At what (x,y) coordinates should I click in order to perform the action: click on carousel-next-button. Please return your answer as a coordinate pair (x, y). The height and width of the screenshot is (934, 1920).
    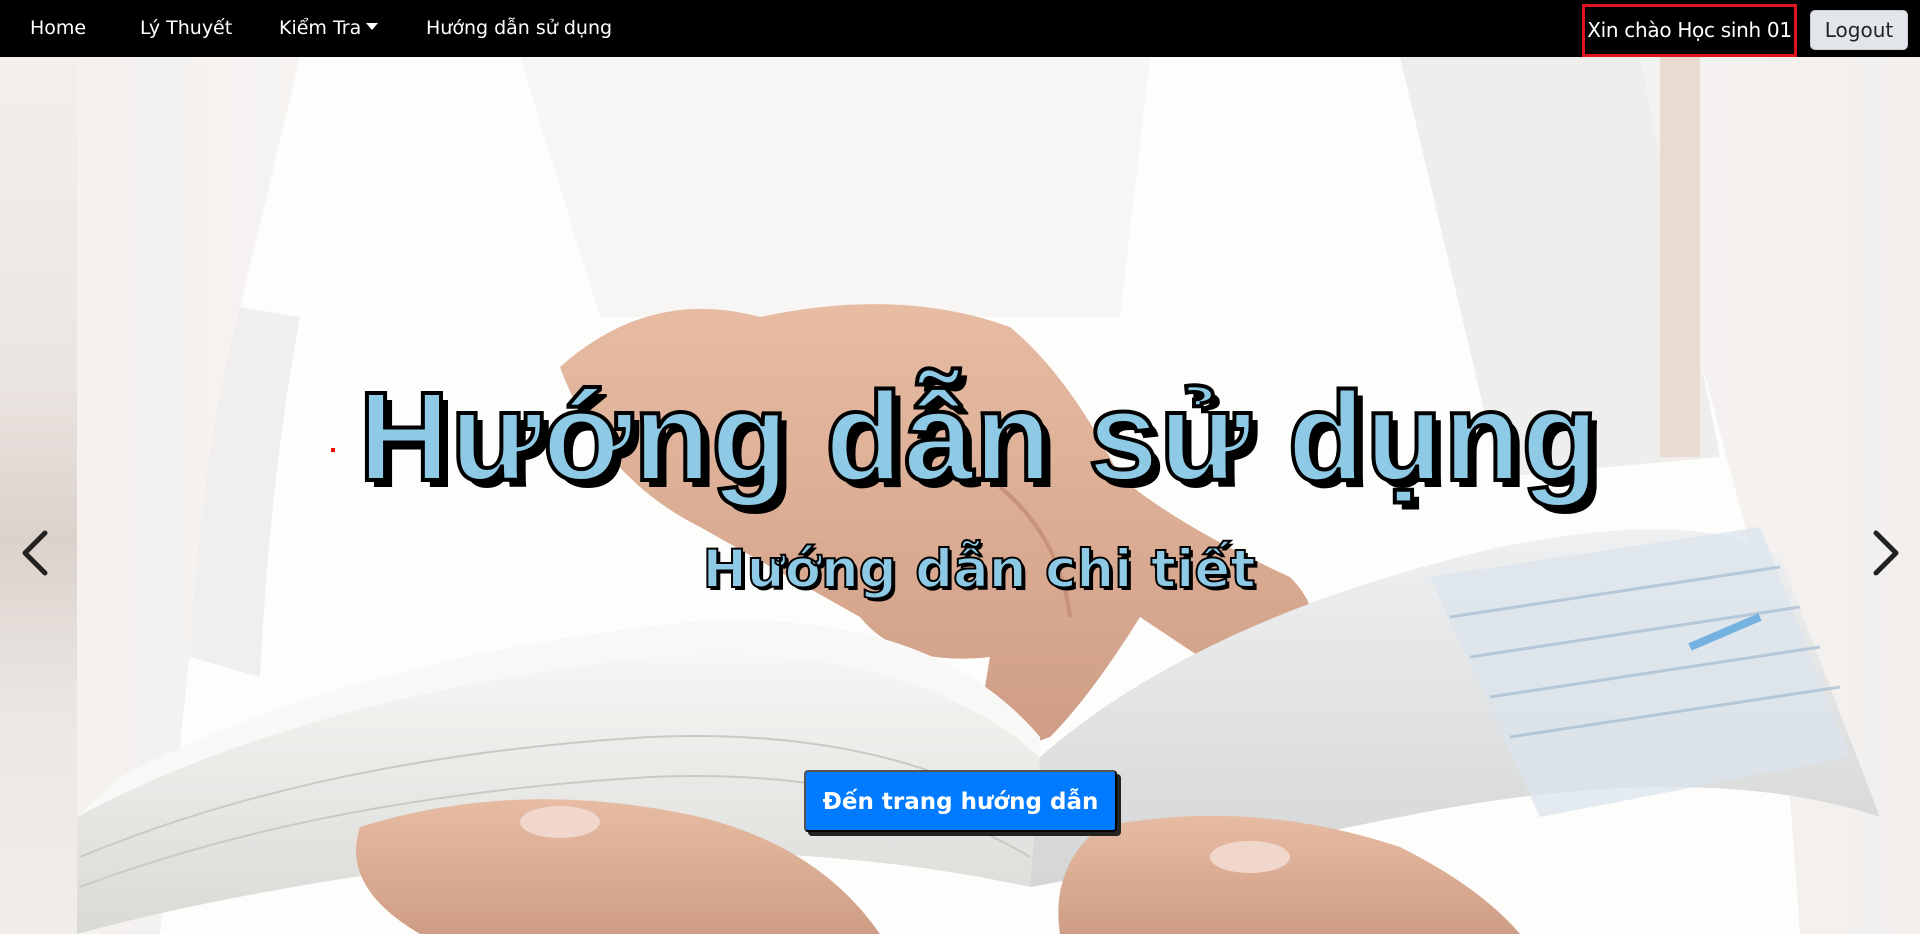
    Looking at the image, I should click on (1885, 553).